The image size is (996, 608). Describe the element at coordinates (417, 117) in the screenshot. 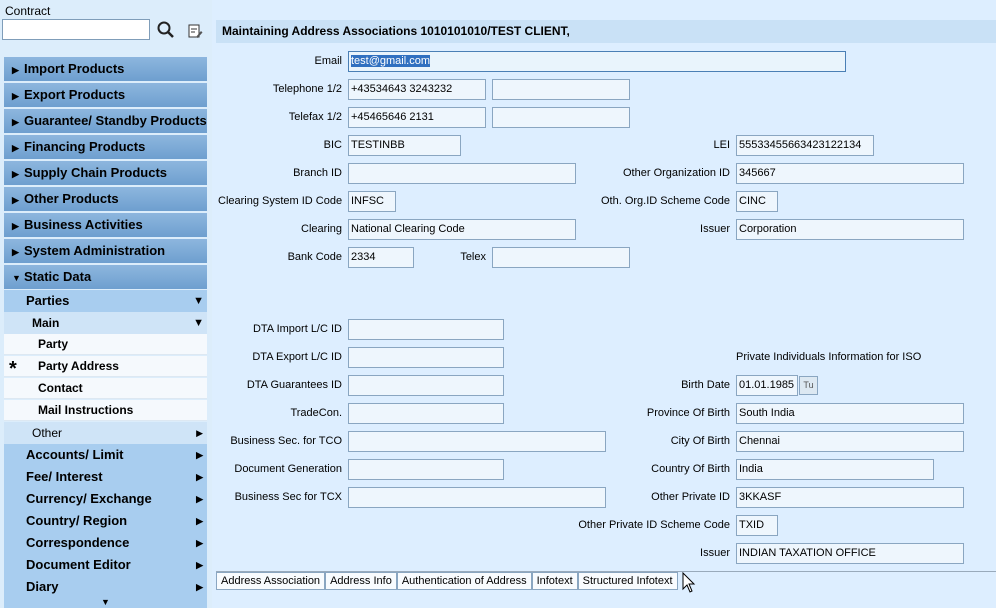

I see `telefax1-field: +45465646 2131` at that location.